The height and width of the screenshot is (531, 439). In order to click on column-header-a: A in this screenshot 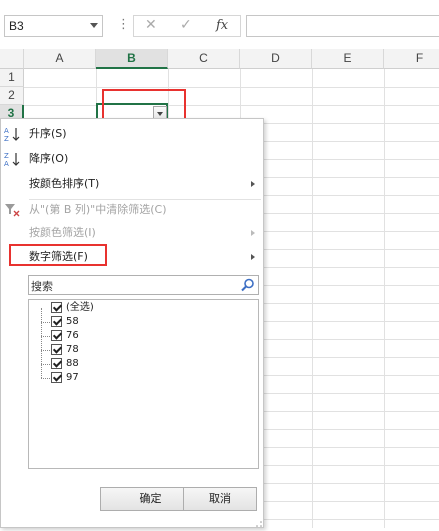, I will do `click(60, 59)`.